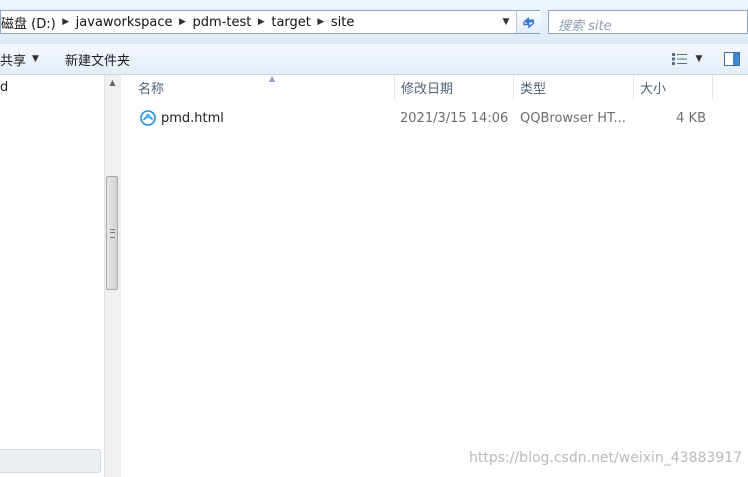 This screenshot has height=477, width=748. What do you see at coordinates (127, 22) in the screenshot?
I see `breadcrumb-javaworkspace: javaworkspace` at bounding box center [127, 22].